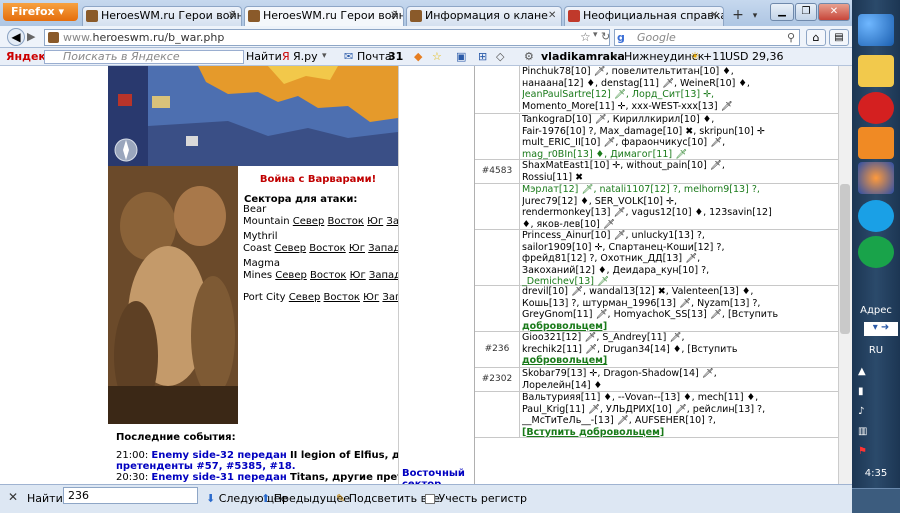 This screenshot has height=513, width=900. What do you see at coordinates (497, 171) in the screenshot?
I see `row-id: #4583` at bounding box center [497, 171].